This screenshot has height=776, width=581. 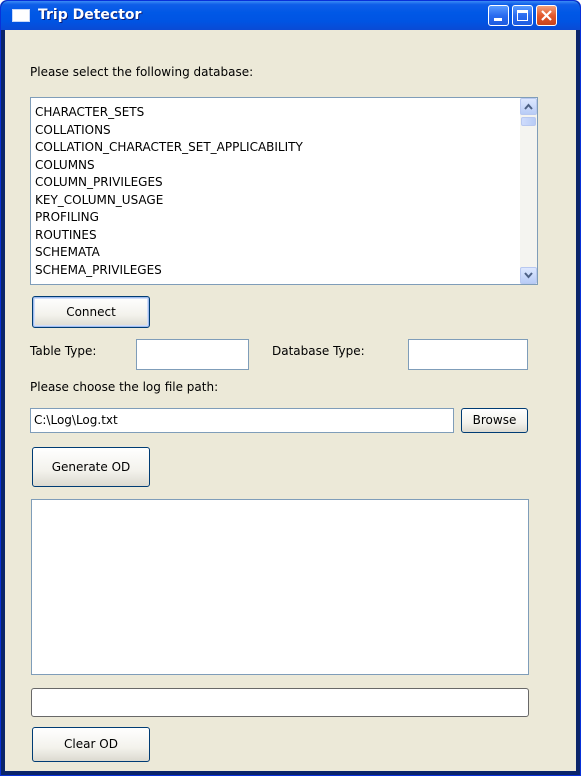 I want to click on database-list-item: COLUMN_PRIVILEGES, so click(x=169, y=183).